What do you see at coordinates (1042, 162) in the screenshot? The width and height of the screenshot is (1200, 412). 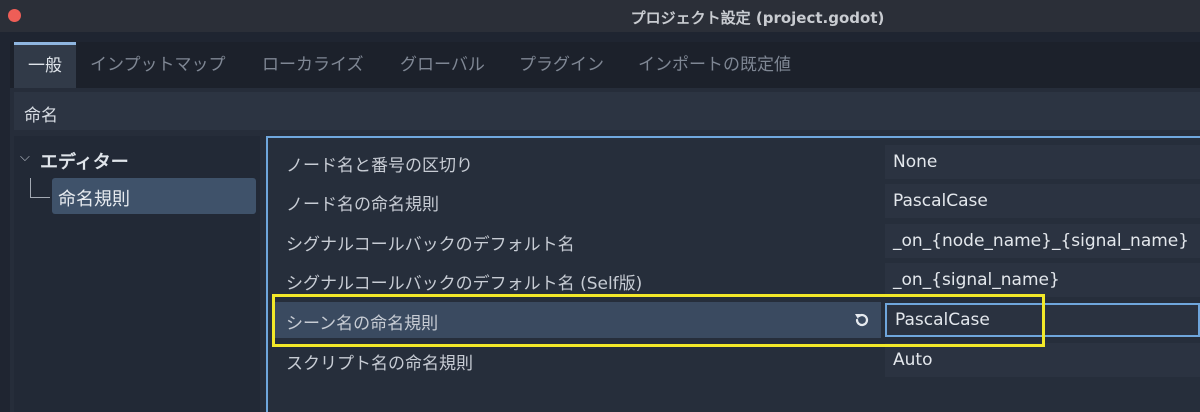 I see `property-value-node-name-num-separator: None` at bounding box center [1042, 162].